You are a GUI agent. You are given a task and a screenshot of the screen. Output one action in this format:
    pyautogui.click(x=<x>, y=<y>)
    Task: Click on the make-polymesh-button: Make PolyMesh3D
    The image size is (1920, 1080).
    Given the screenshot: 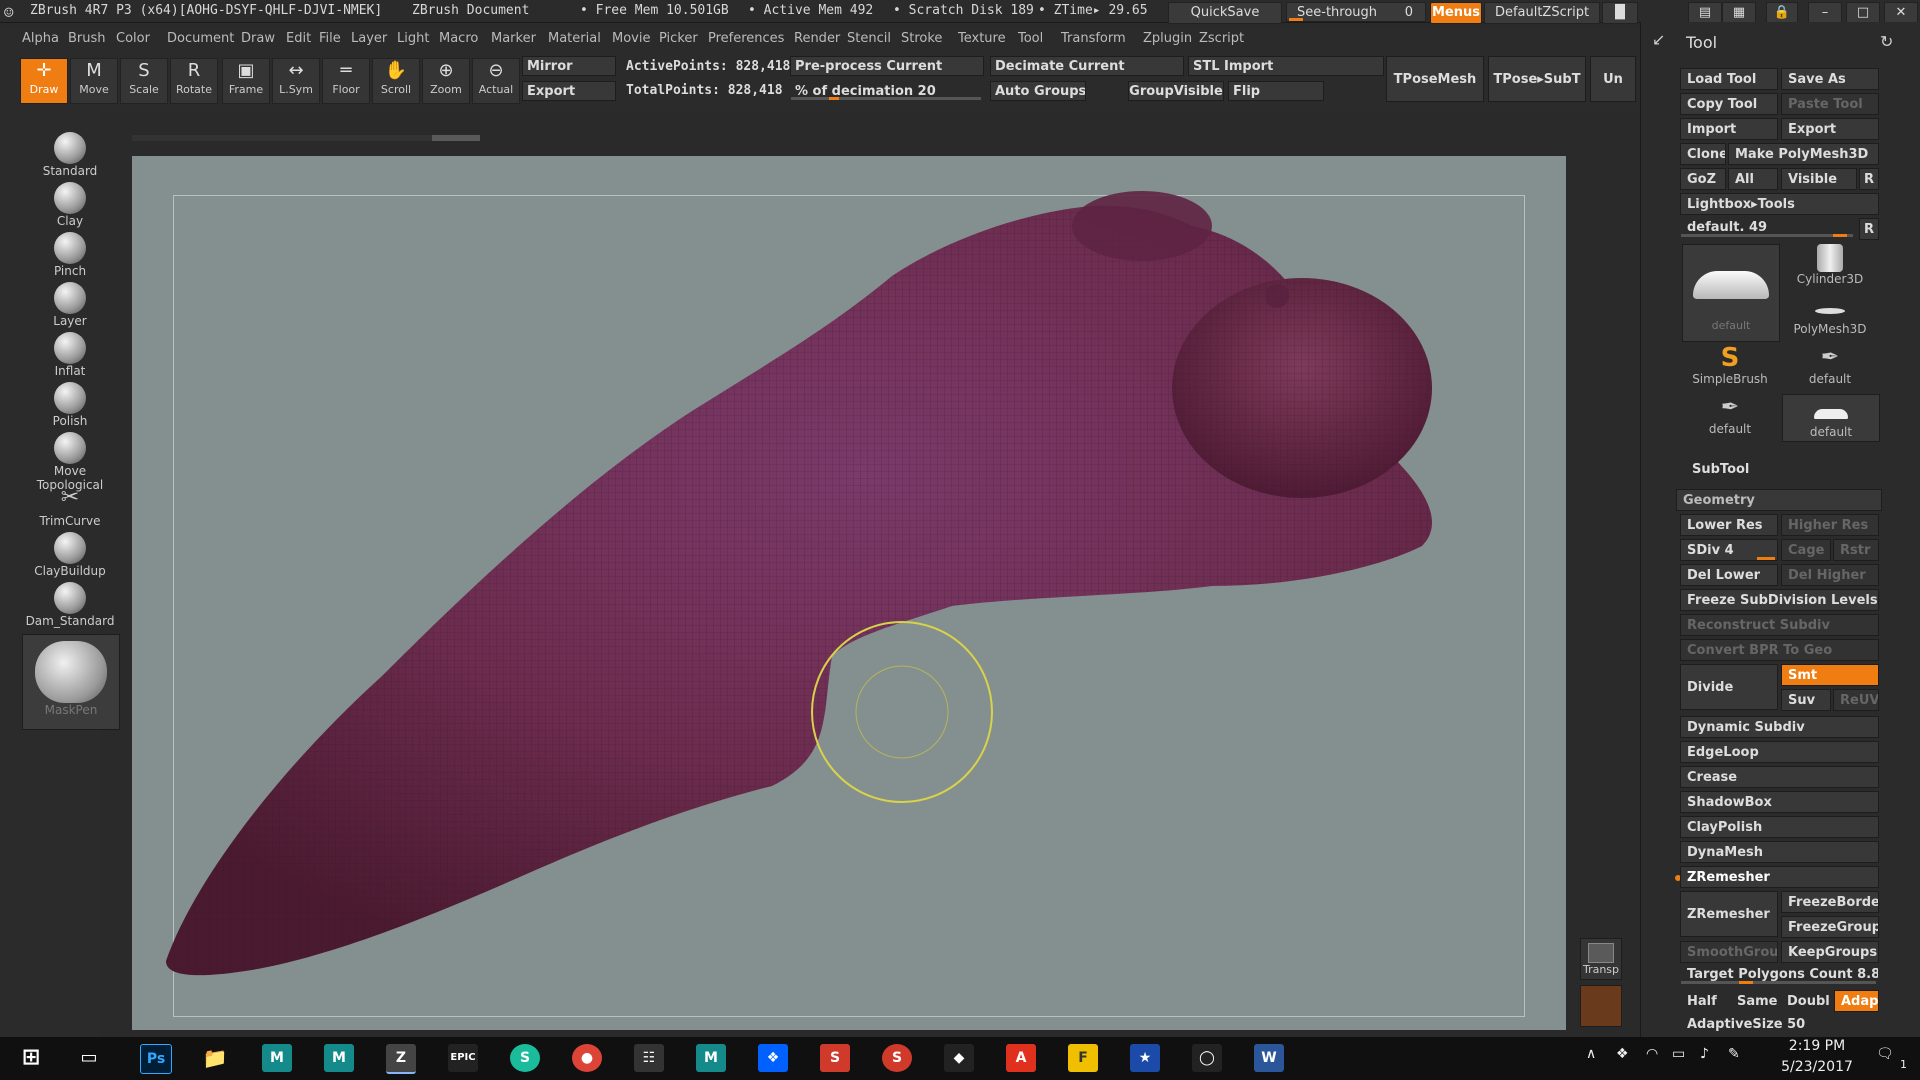 What is the action you would take?
    pyautogui.click(x=1803, y=154)
    